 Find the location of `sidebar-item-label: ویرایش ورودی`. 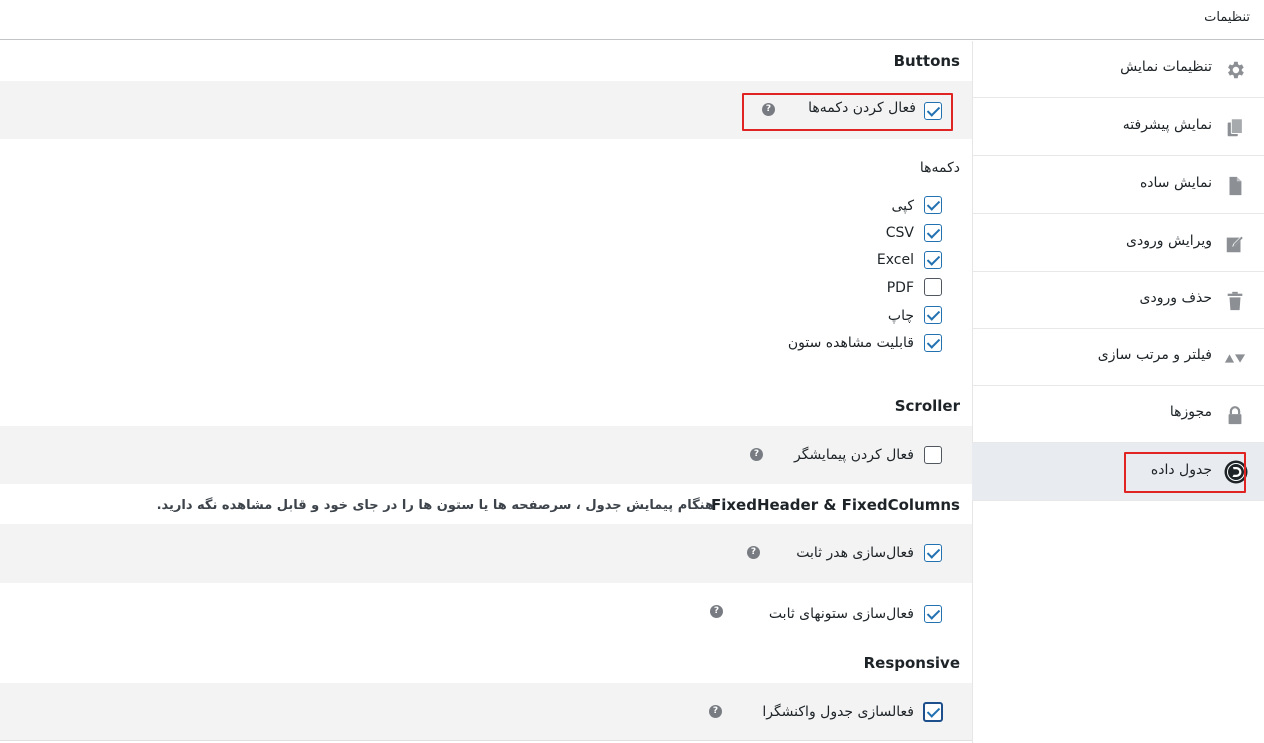

sidebar-item-label: ویرایش ورودی is located at coordinates (1169, 241).